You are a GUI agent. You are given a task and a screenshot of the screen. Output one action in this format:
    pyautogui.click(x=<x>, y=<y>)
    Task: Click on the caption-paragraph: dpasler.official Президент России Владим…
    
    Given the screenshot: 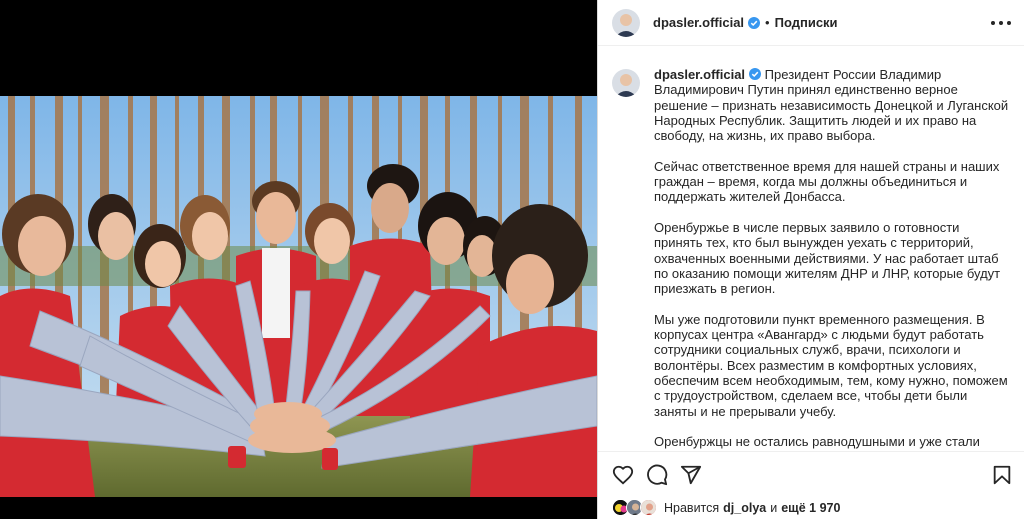 What is the action you would take?
    pyautogui.click(x=831, y=105)
    